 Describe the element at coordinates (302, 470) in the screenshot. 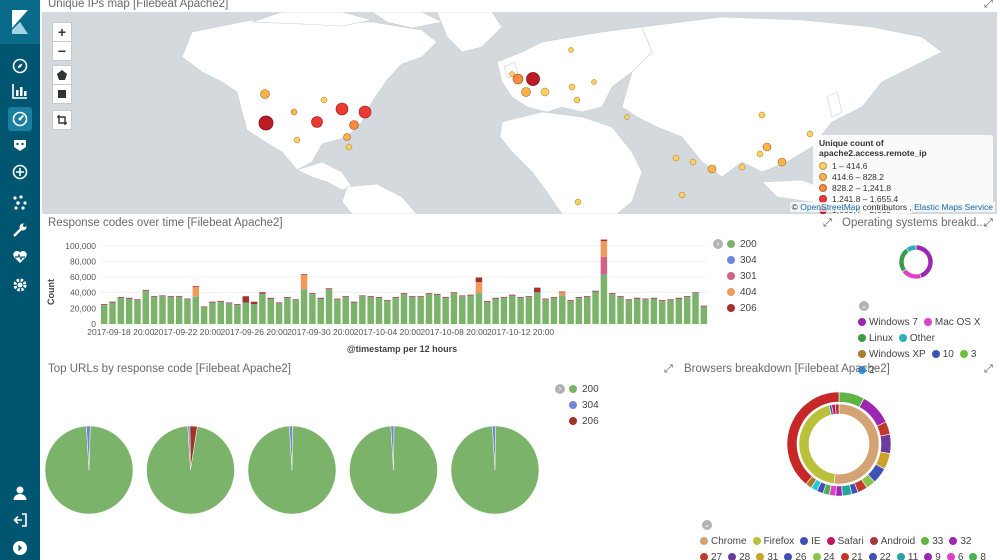

I see `top-urls-pies` at that location.